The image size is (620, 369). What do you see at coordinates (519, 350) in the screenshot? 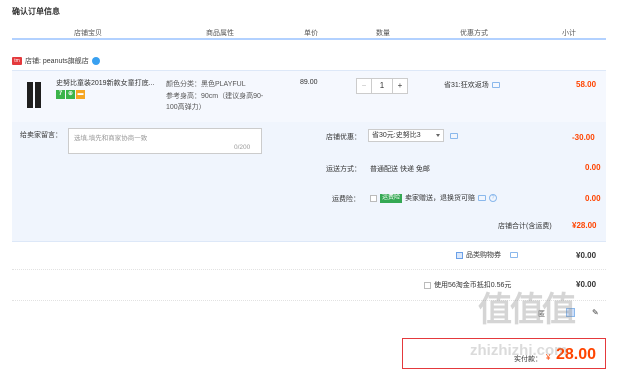
I see `watermark-site: zhizhizhi.com` at bounding box center [519, 350].